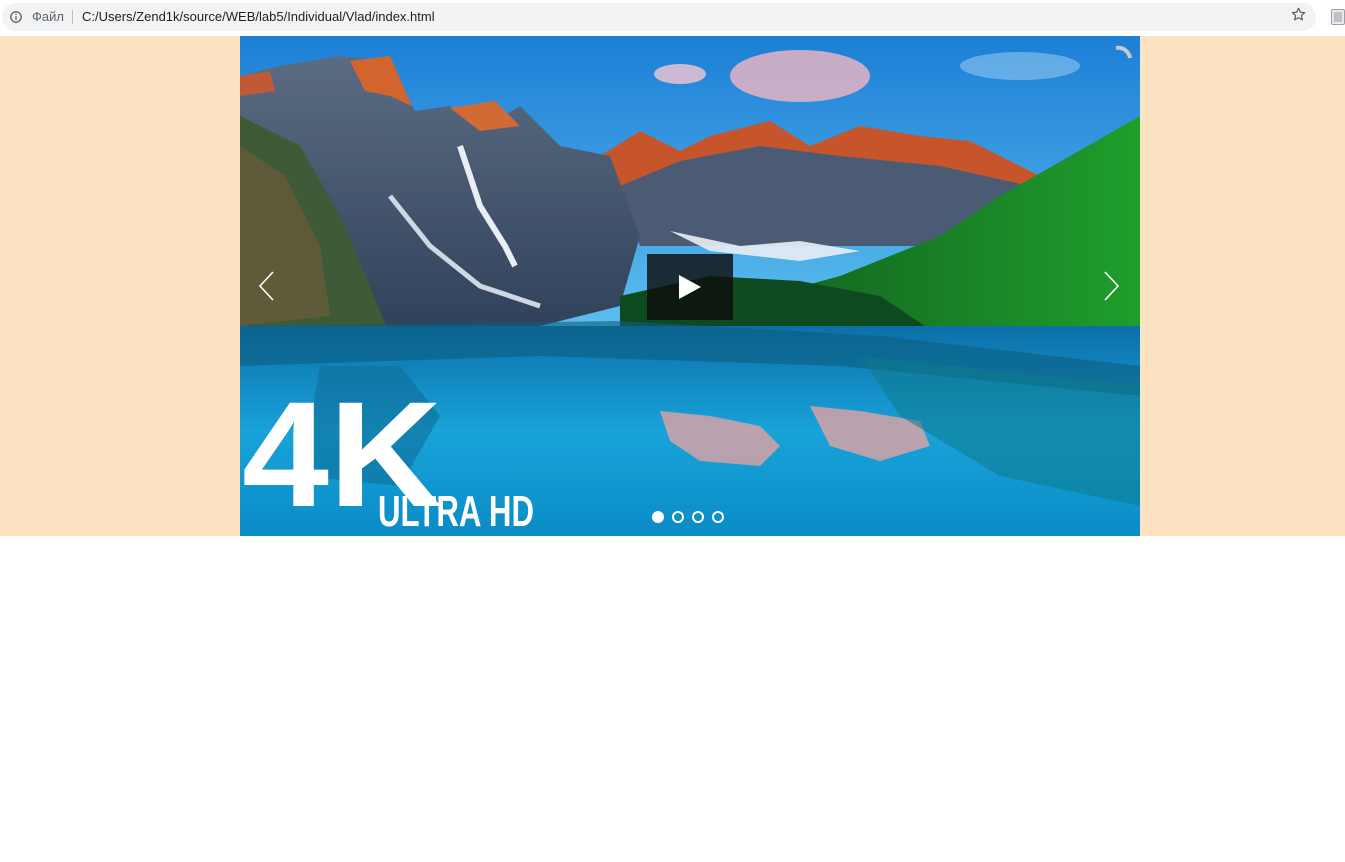 This screenshot has height=862, width=1345. Describe the element at coordinates (48, 16) in the screenshot. I see `scheme-label: Файл` at that location.